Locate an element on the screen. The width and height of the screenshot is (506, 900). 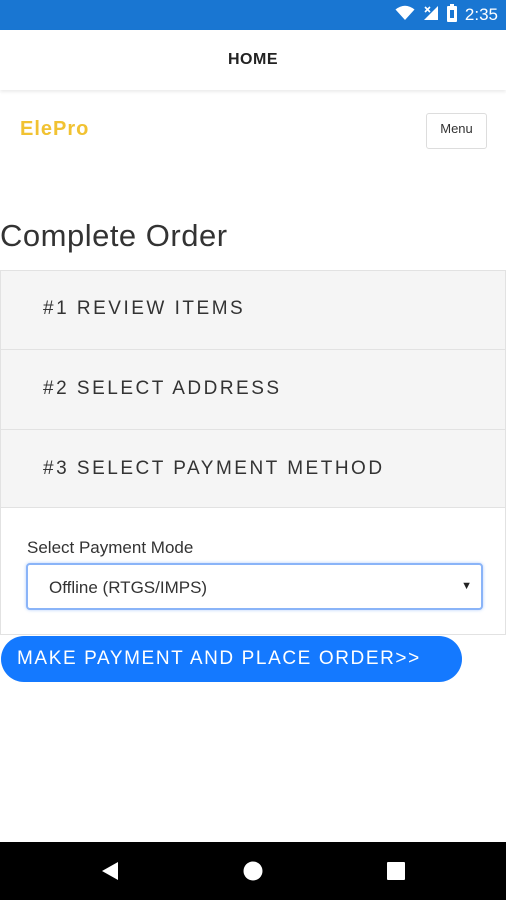
back-icon is located at coordinates (110, 873).